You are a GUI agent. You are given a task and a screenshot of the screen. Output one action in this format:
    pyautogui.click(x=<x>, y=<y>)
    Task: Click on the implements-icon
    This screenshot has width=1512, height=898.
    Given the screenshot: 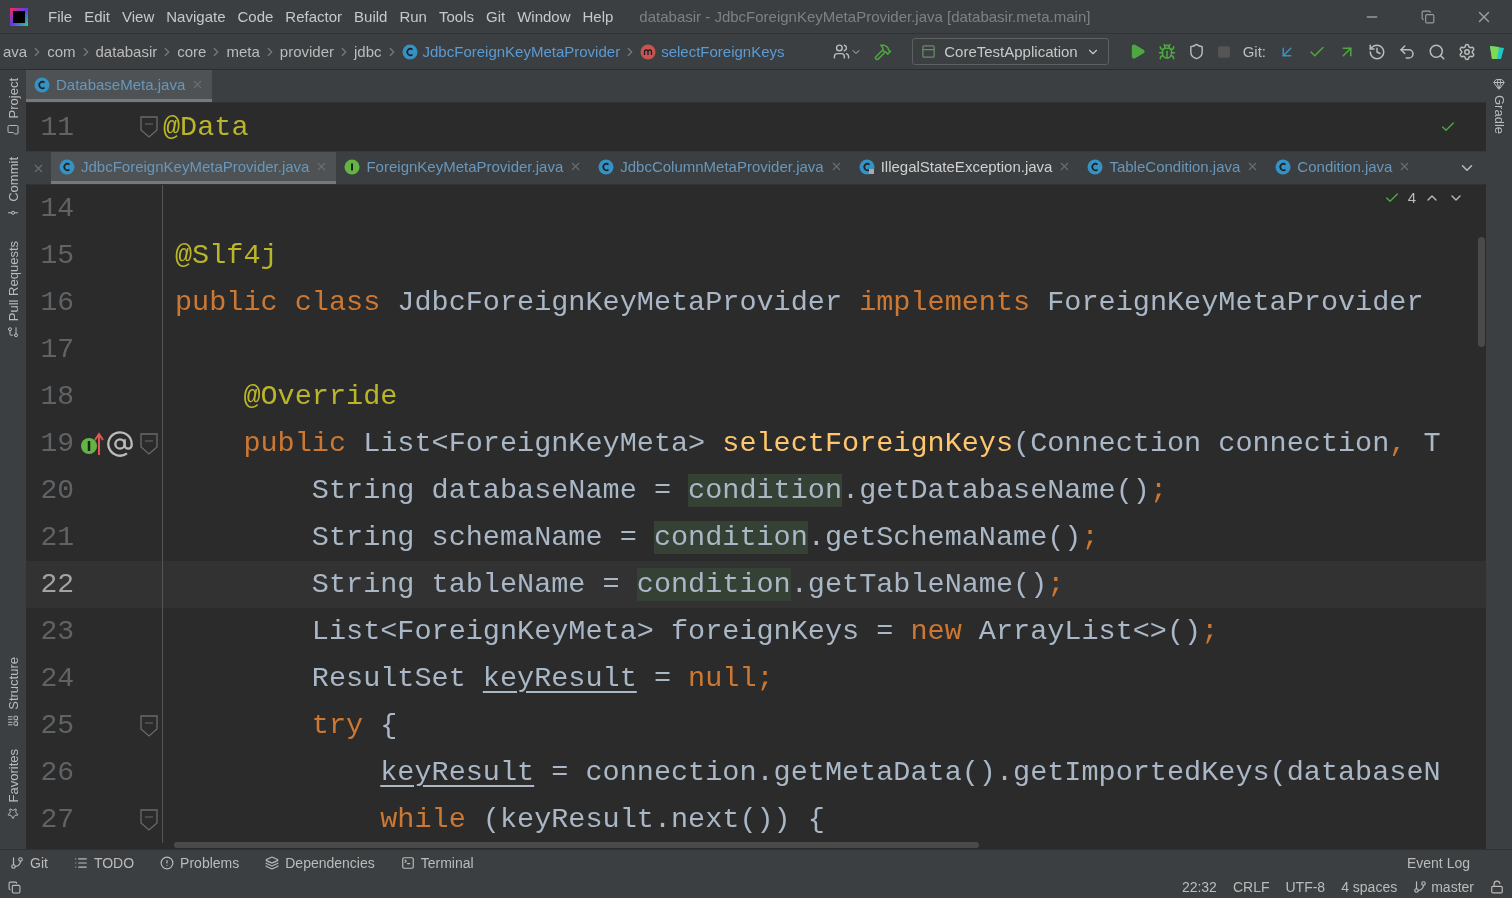 What is the action you would take?
    pyautogui.click(x=92, y=443)
    